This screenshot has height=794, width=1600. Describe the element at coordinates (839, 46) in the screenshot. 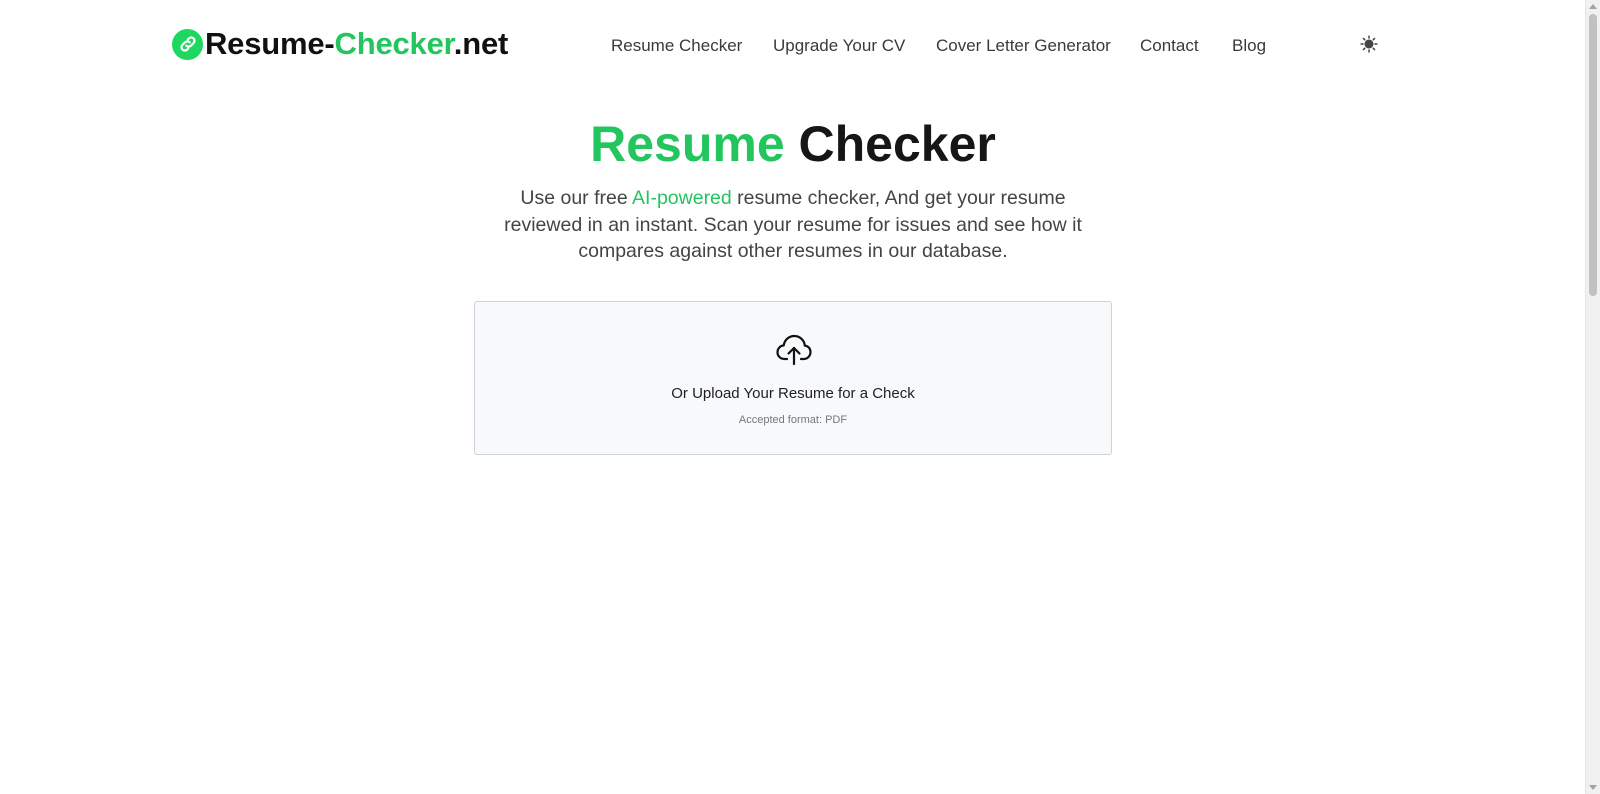

I see `nav-upgrade-your-cv: Upgrade Your CV` at that location.